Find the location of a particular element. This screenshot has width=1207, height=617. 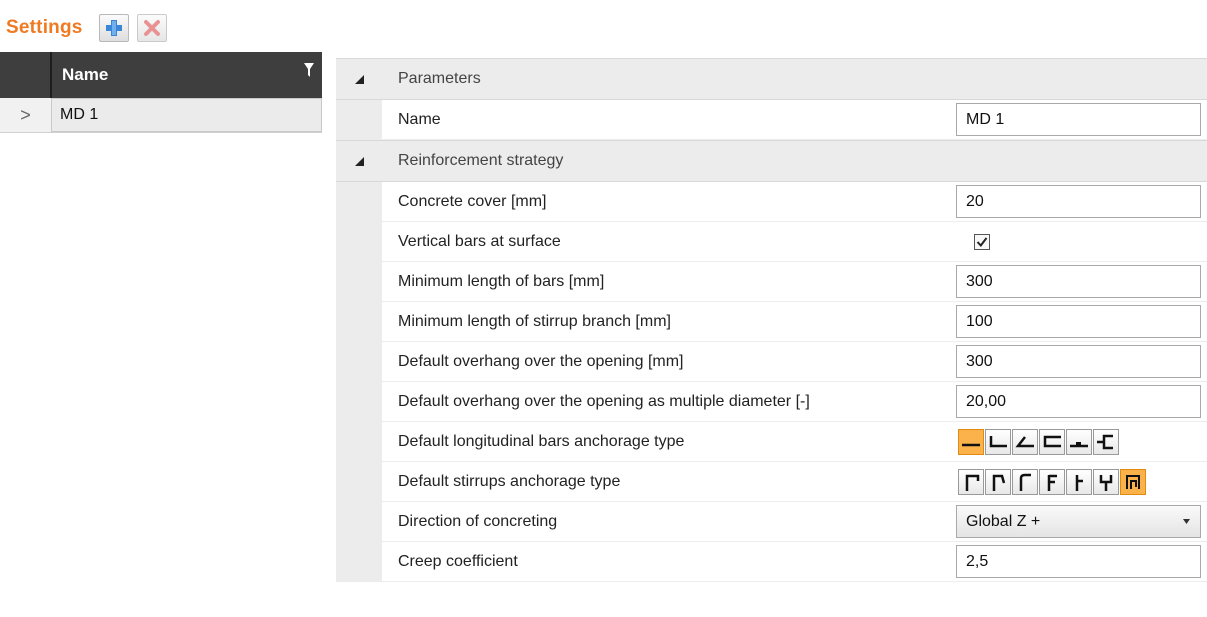

property-row-creep-coefficient: Creep coefficient 2,5 is located at coordinates (771, 562).